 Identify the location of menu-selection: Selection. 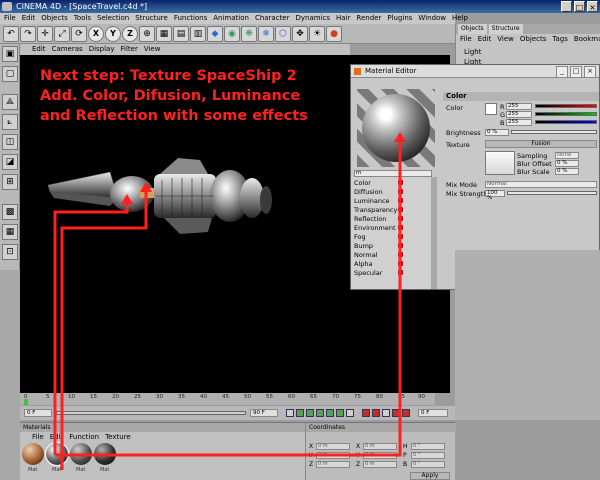
(113, 18).